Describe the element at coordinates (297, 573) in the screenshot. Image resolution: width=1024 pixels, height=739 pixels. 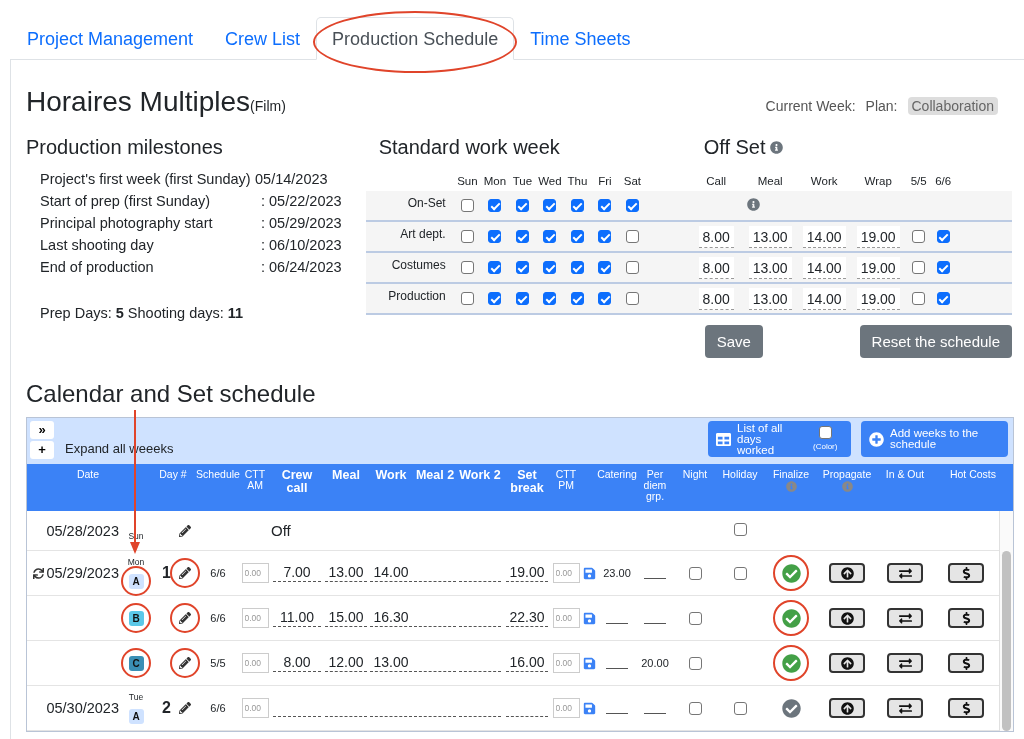
I see `time-field: 7.00` at that location.